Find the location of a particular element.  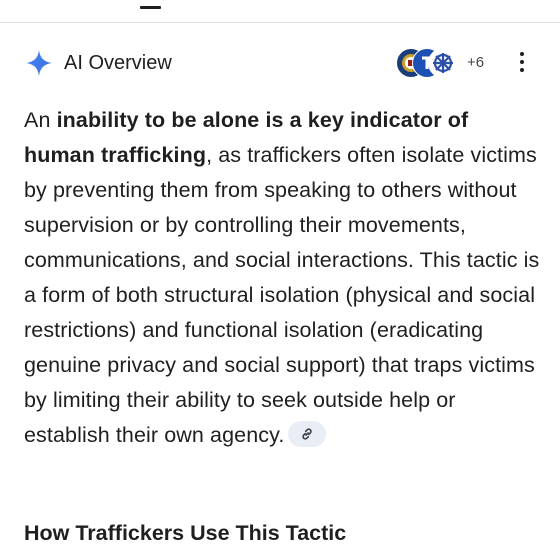

section-heading: How Traffickers Use This Tactic is located at coordinates (185, 533).